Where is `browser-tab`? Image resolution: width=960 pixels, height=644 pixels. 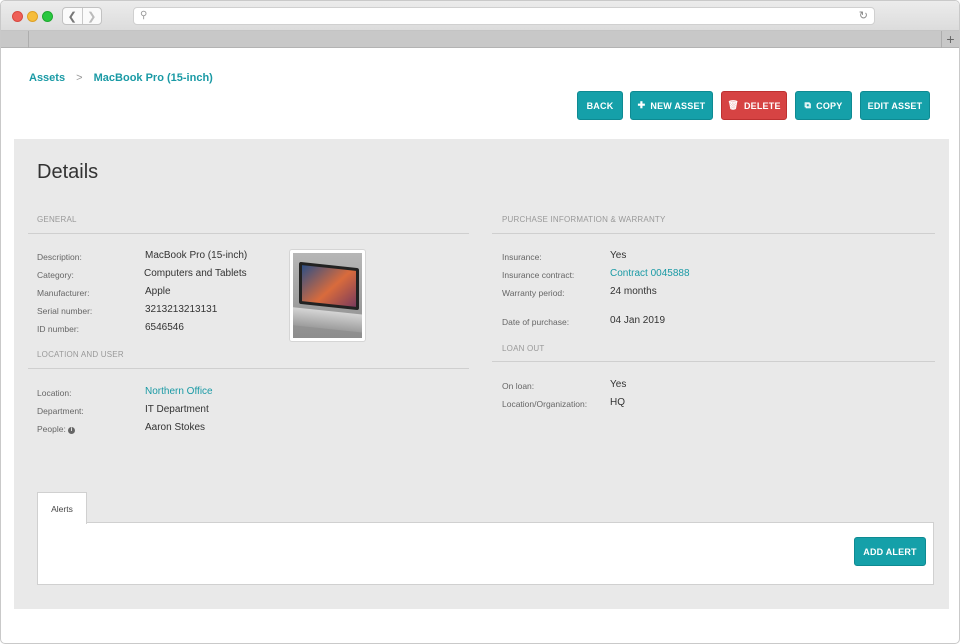 browser-tab is located at coordinates (15, 39).